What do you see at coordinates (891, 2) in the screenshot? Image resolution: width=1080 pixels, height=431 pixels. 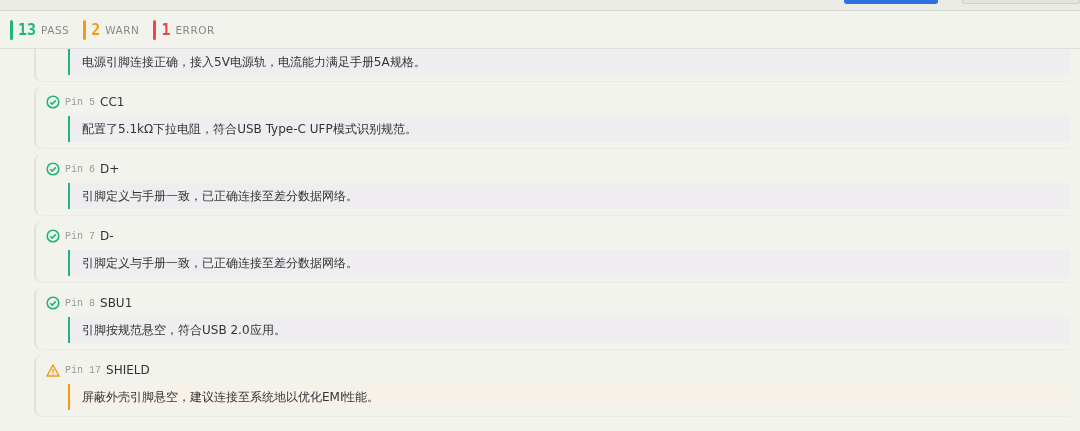 I see `toolbar-button` at bounding box center [891, 2].